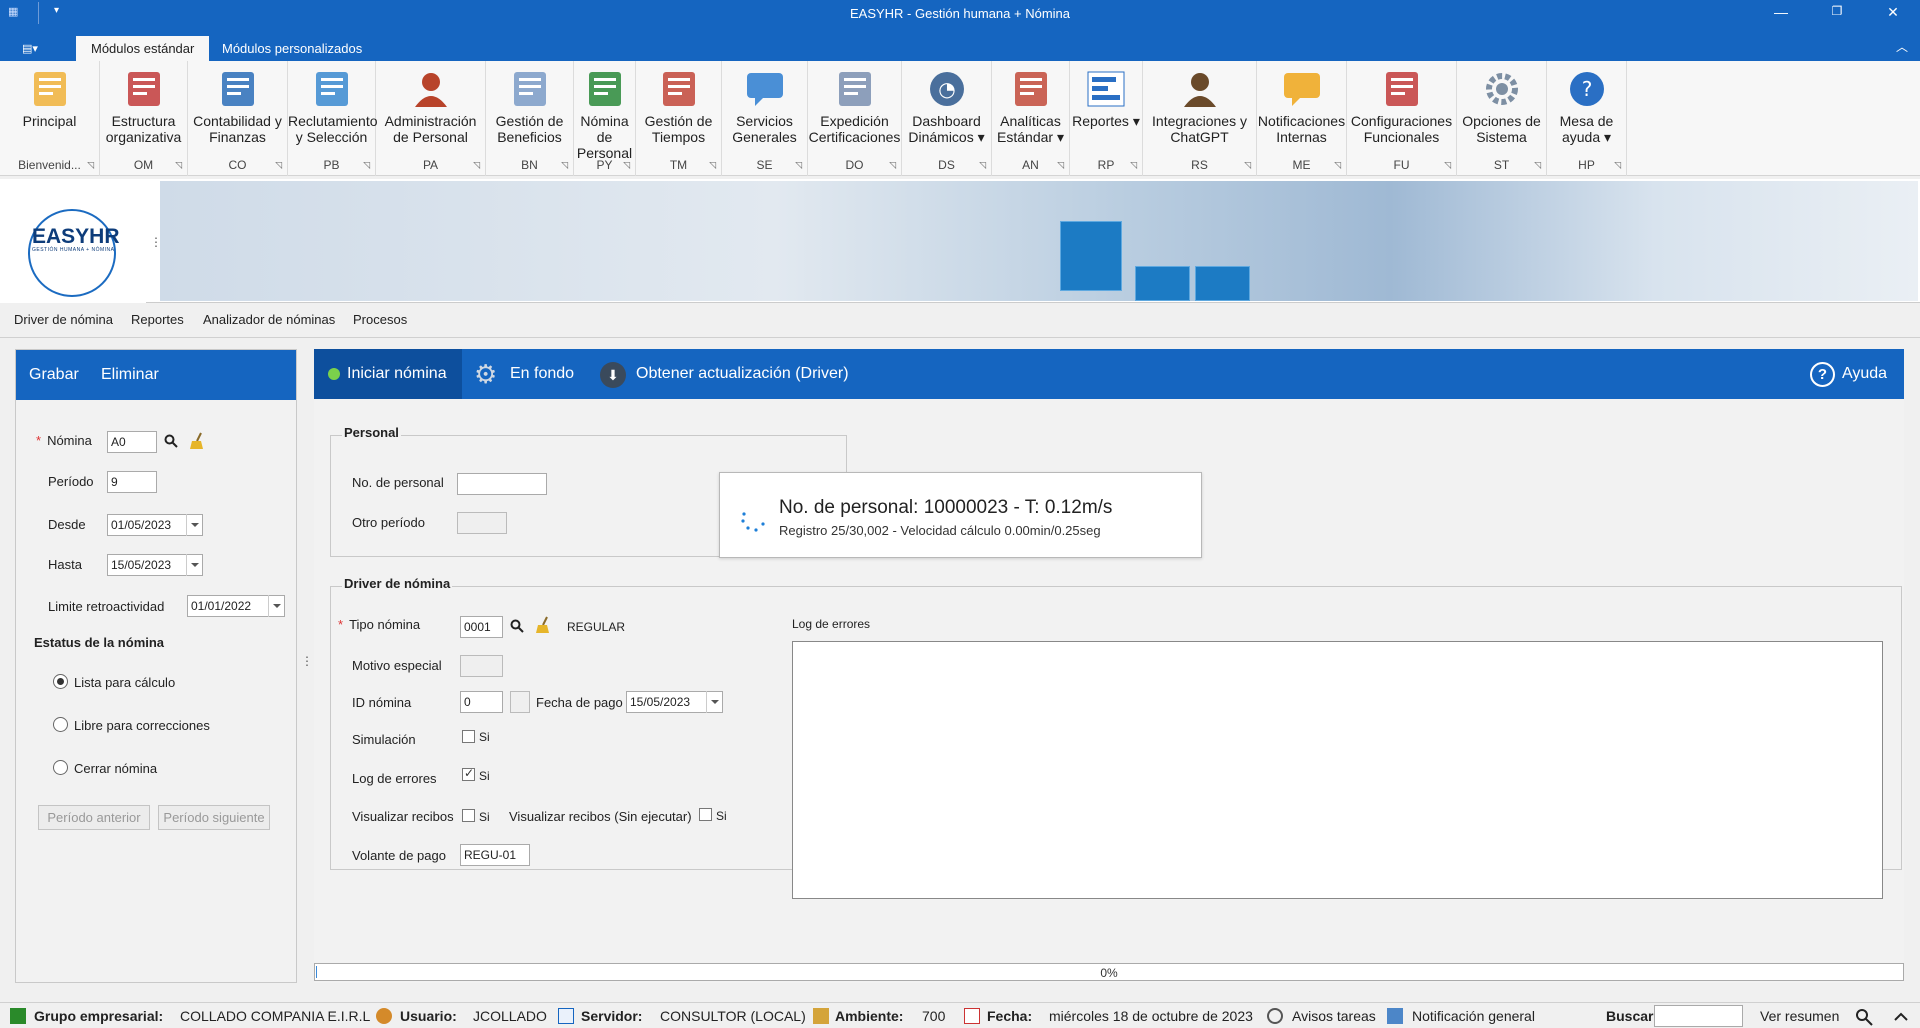 This screenshot has width=1920, height=1028. What do you see at coordinates (18, 1016) in the screenshot?
I see `company-icon` at bounding box center [18, 1016].